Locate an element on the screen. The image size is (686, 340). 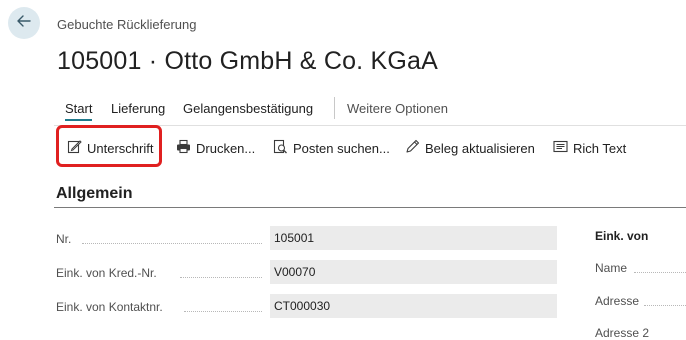
field-value-no: 105001 is located at coordinates (413, 238).